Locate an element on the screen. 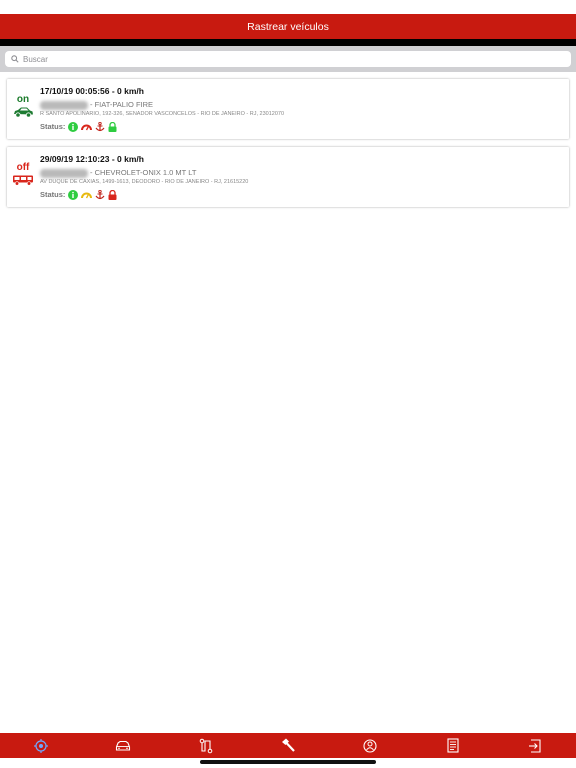  vehicle-state-label: off is located at coordinates (23, 167).